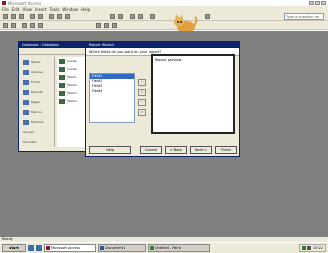  I want to click on cancel-button: Cancel, so click(151, 150).